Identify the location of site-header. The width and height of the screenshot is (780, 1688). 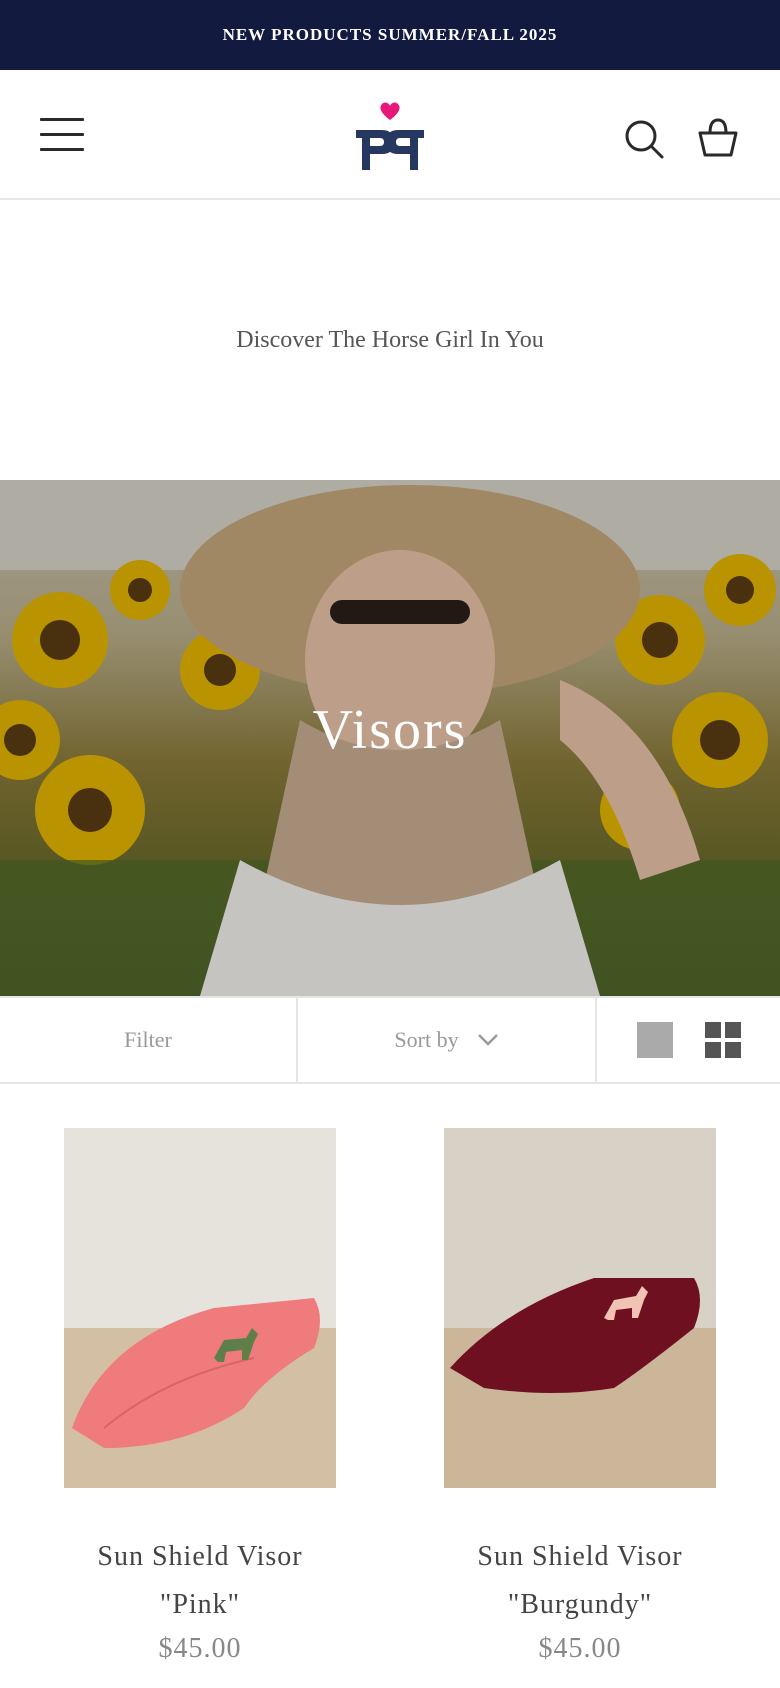
(390, 135).